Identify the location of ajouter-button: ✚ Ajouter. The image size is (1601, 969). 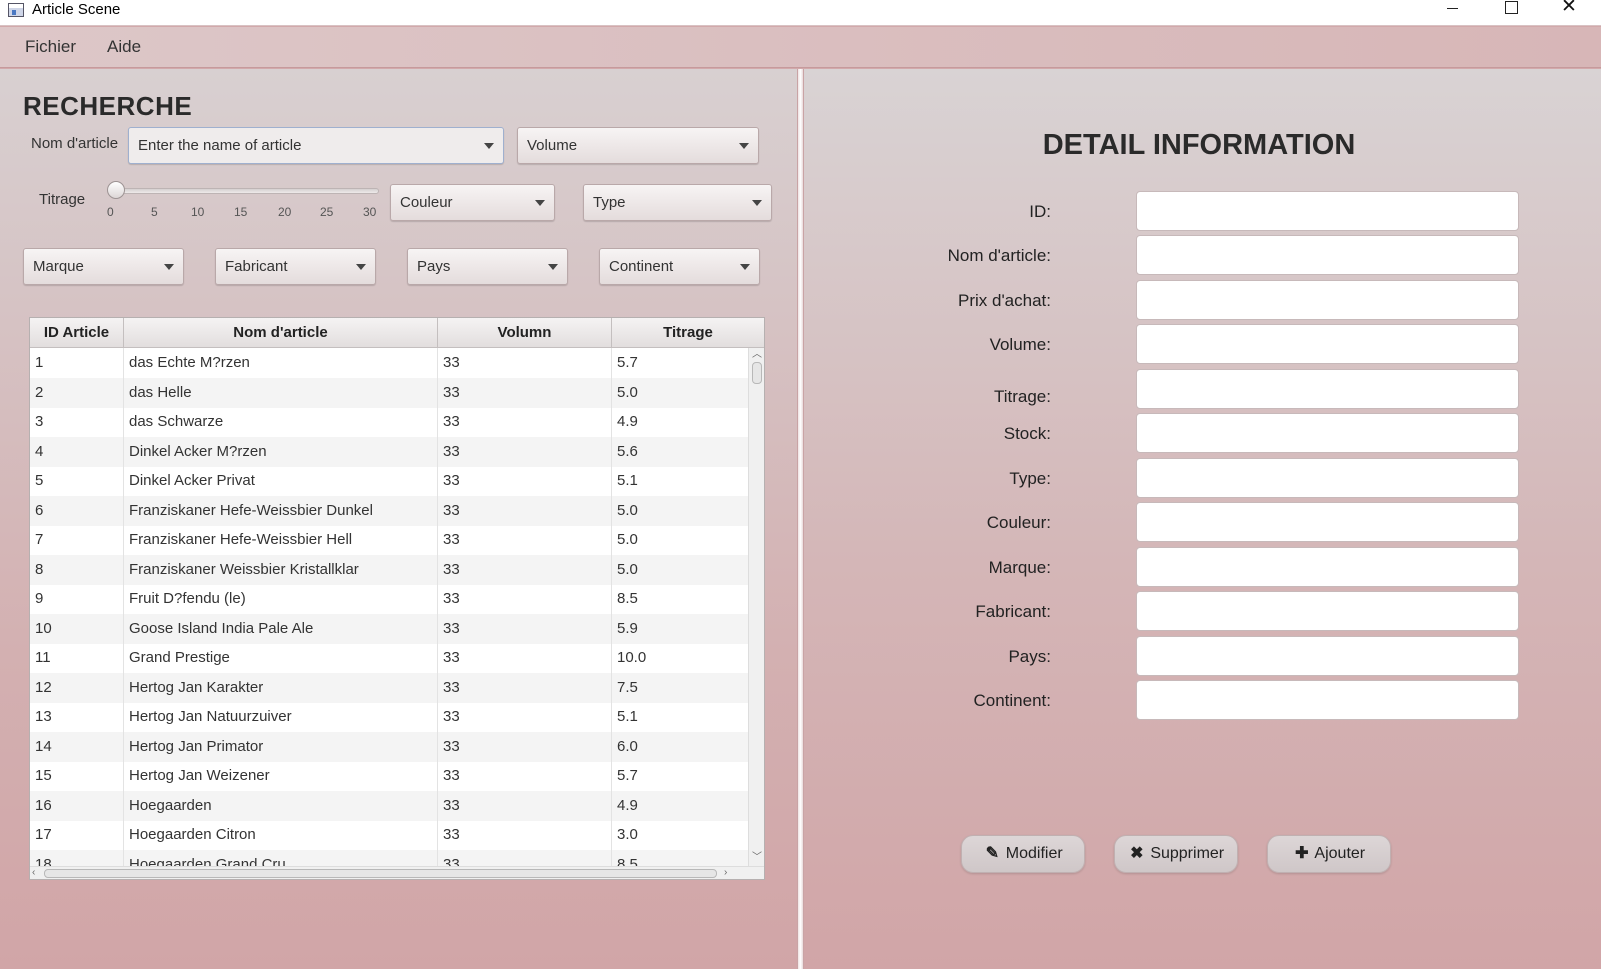
(1329, 854).